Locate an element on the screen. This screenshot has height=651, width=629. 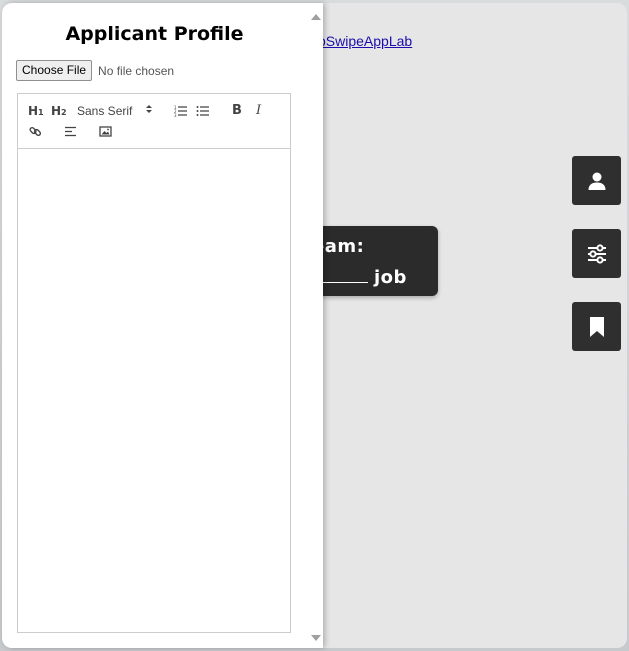
link-icon is located at coordinates (35, 133).